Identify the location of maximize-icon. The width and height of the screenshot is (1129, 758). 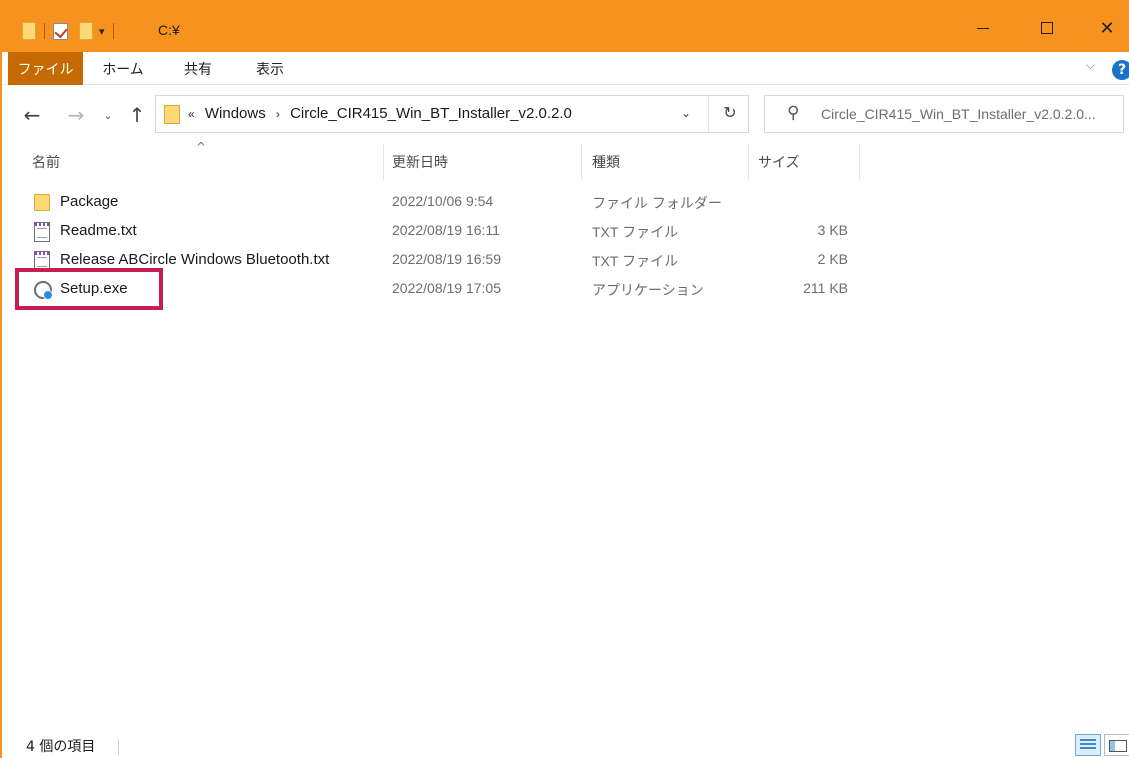
(1047, 28).